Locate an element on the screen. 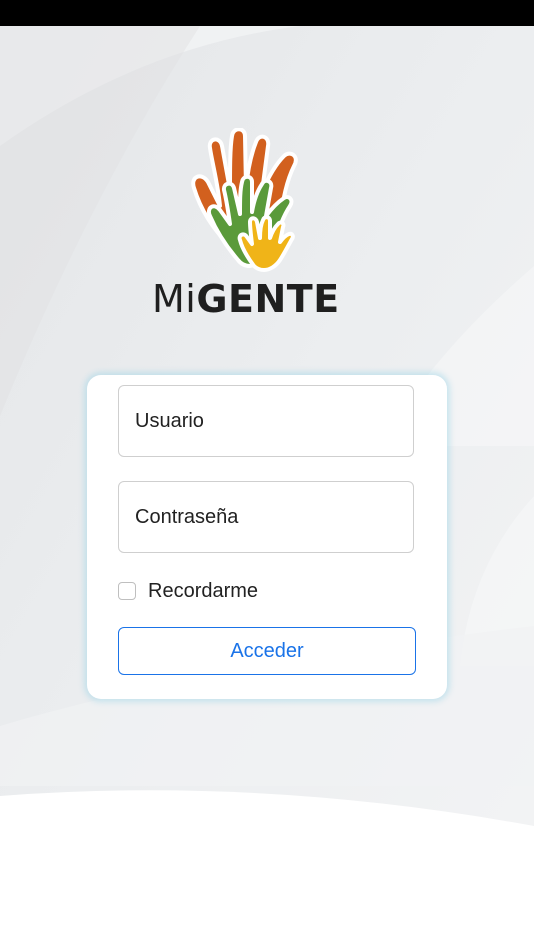 Image resolution: width=534 pixels, height=950 pixels. brand-wordmark: MiGENTE is located at coordinates (259, 299).